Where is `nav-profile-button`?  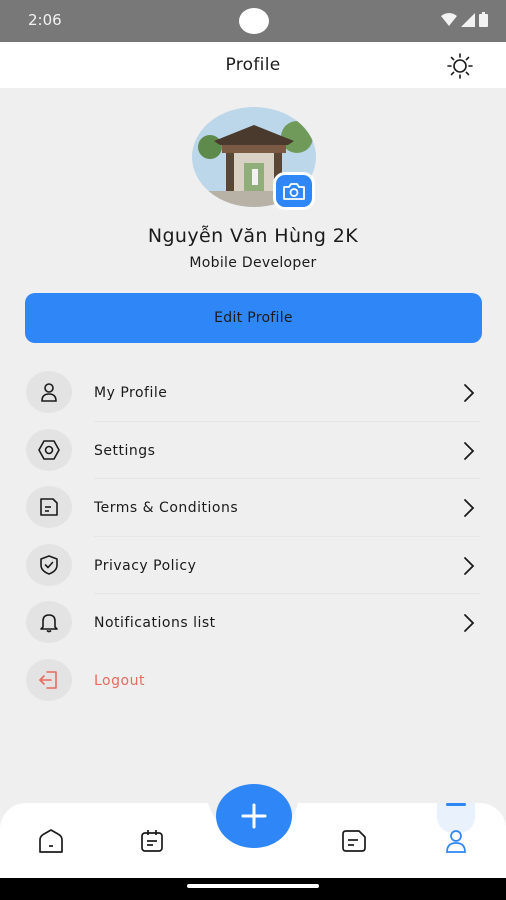
nav-profile-button is located at coordinates (456, 841).